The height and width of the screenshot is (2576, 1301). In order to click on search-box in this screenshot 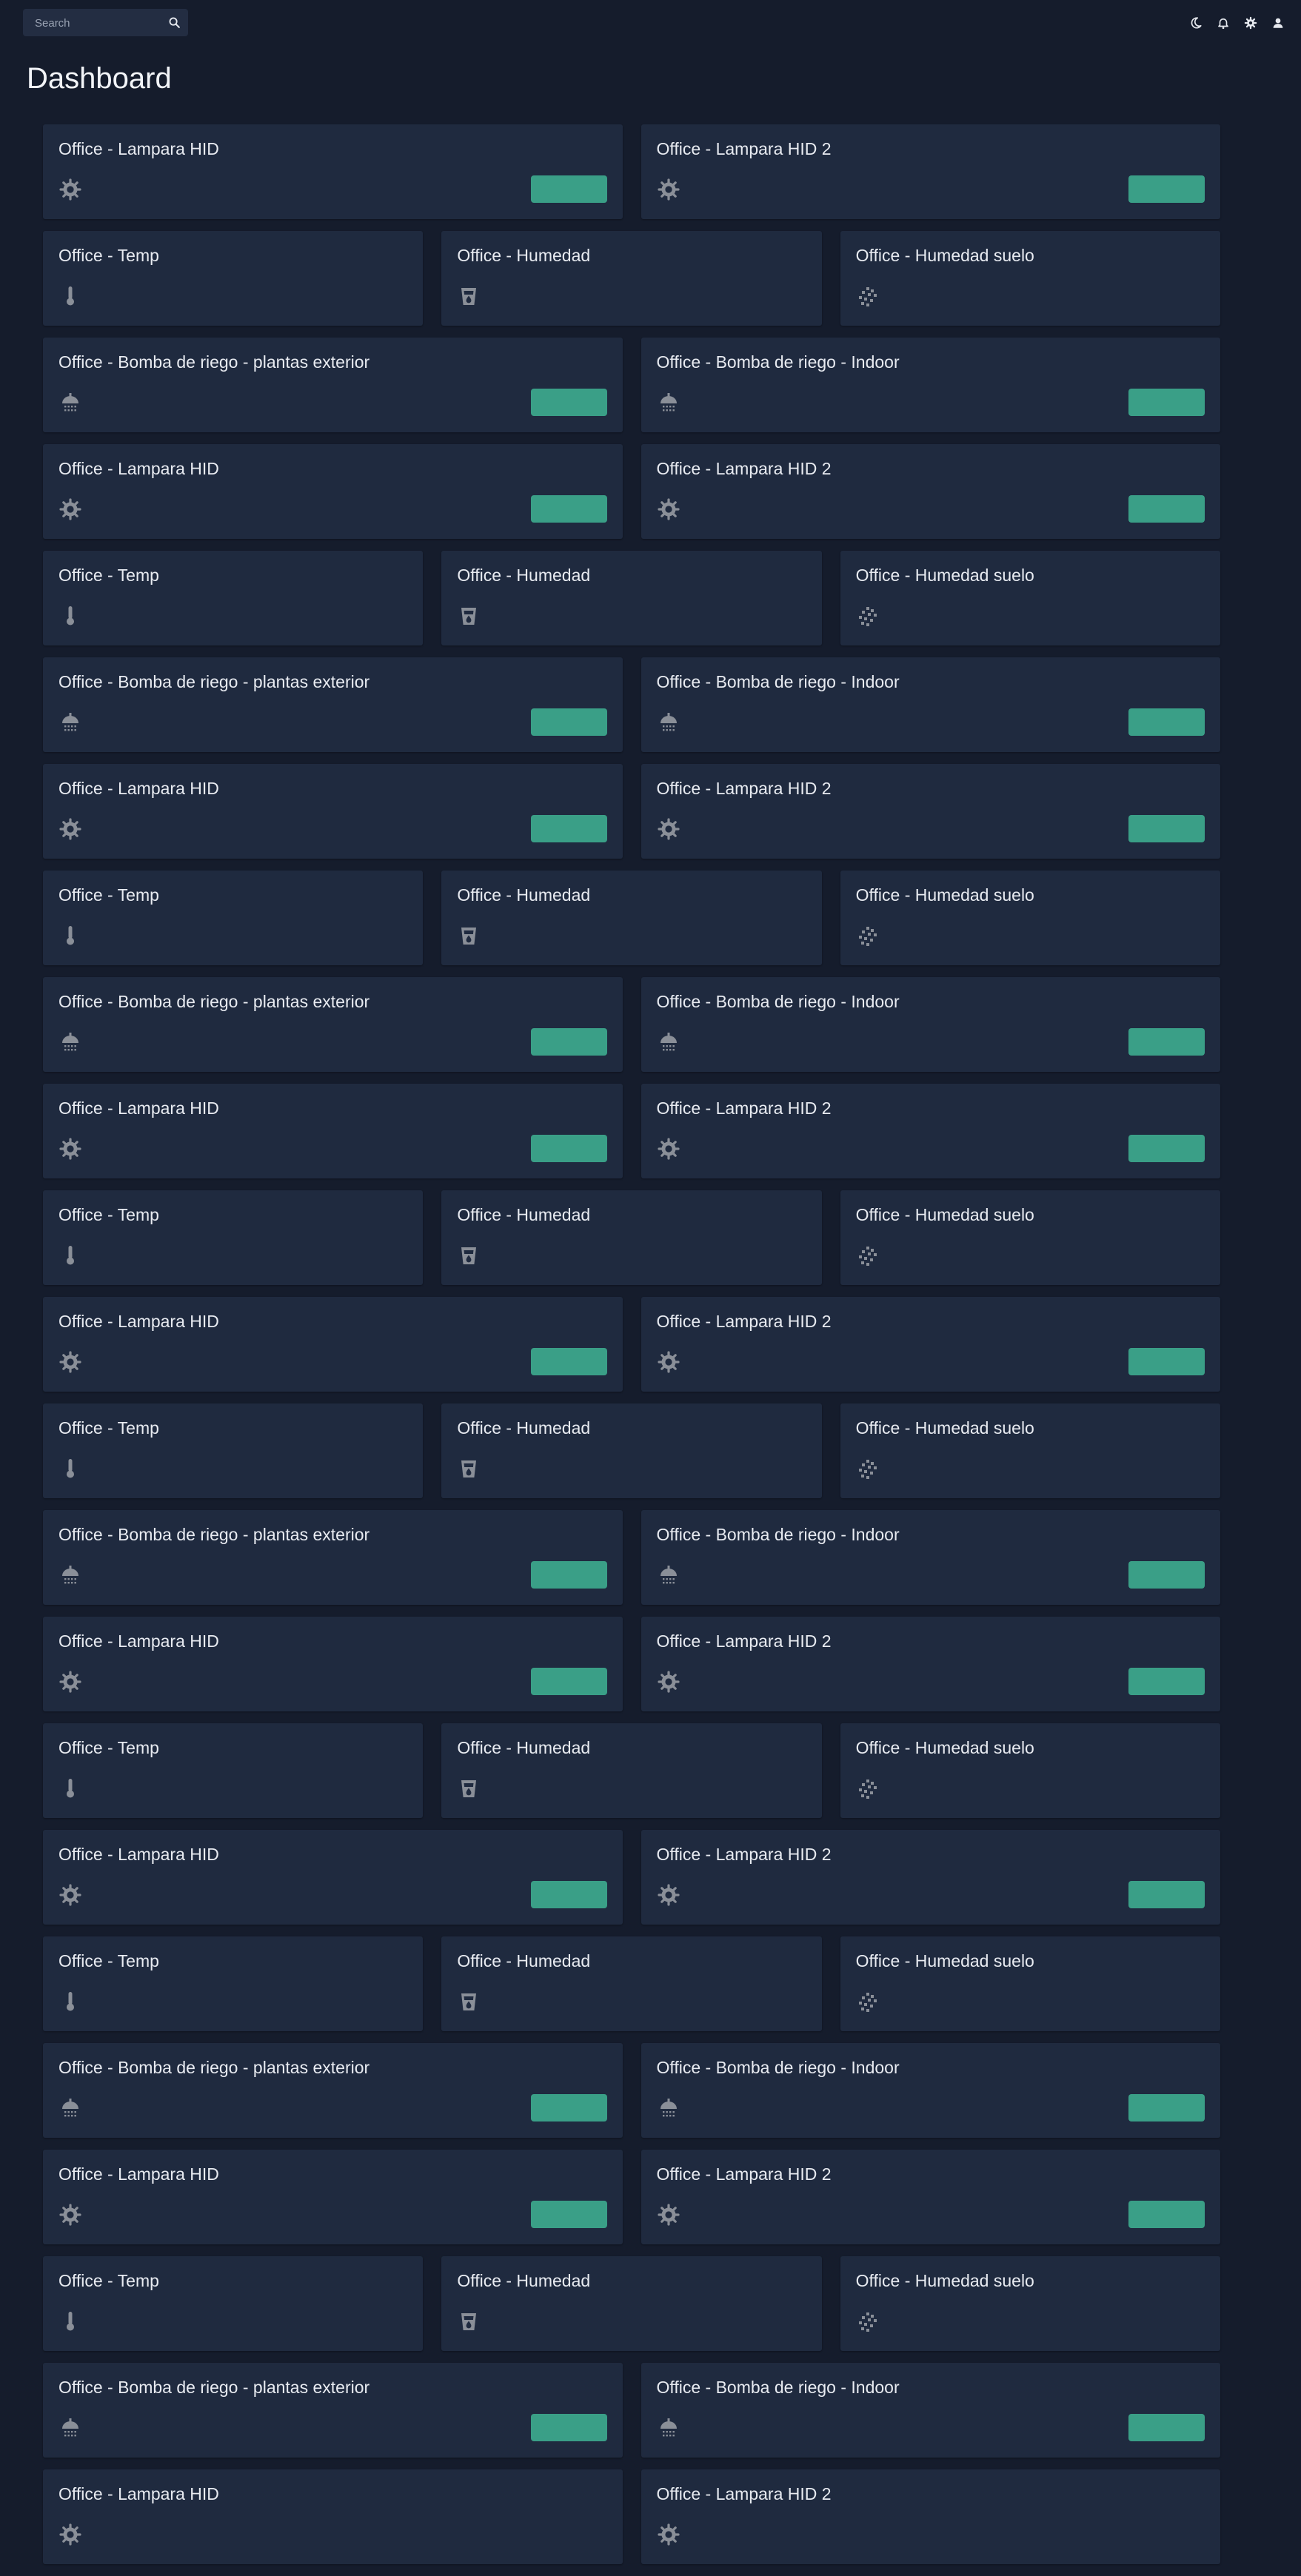, I will do `click(105, 23)`.